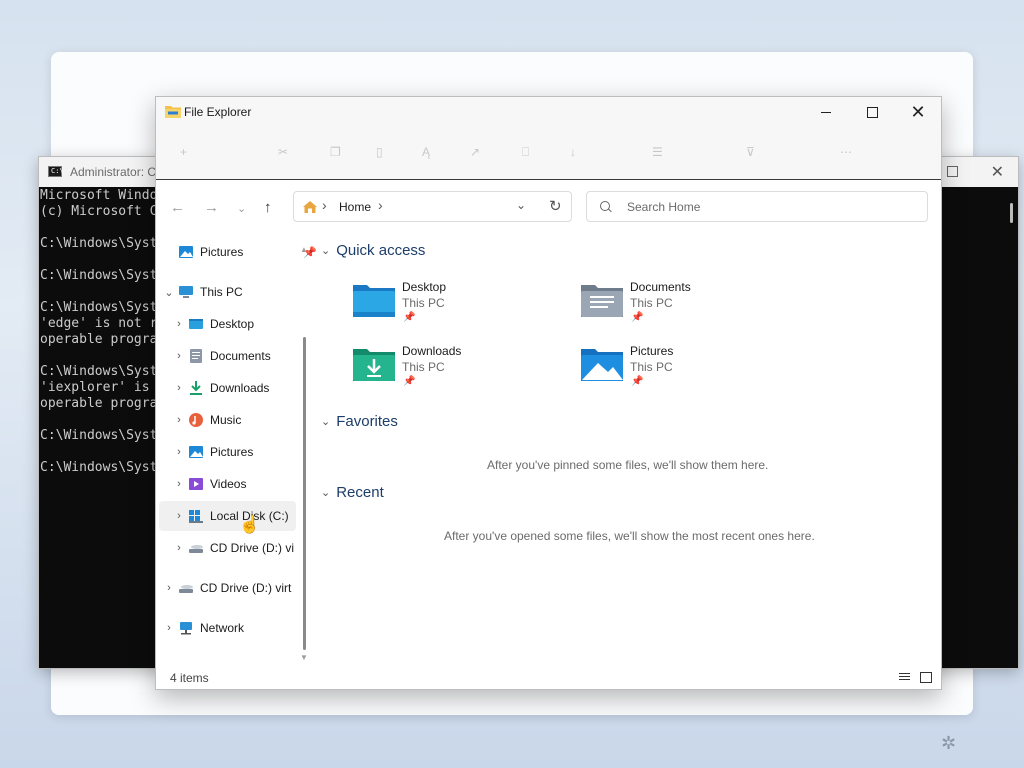 The height and width of the screenshot is (768, 1024). What do you see at coordinates (555, 206) in the screenshot?
I see `refresh-icon: ↻` at bounding box center [555, 206].